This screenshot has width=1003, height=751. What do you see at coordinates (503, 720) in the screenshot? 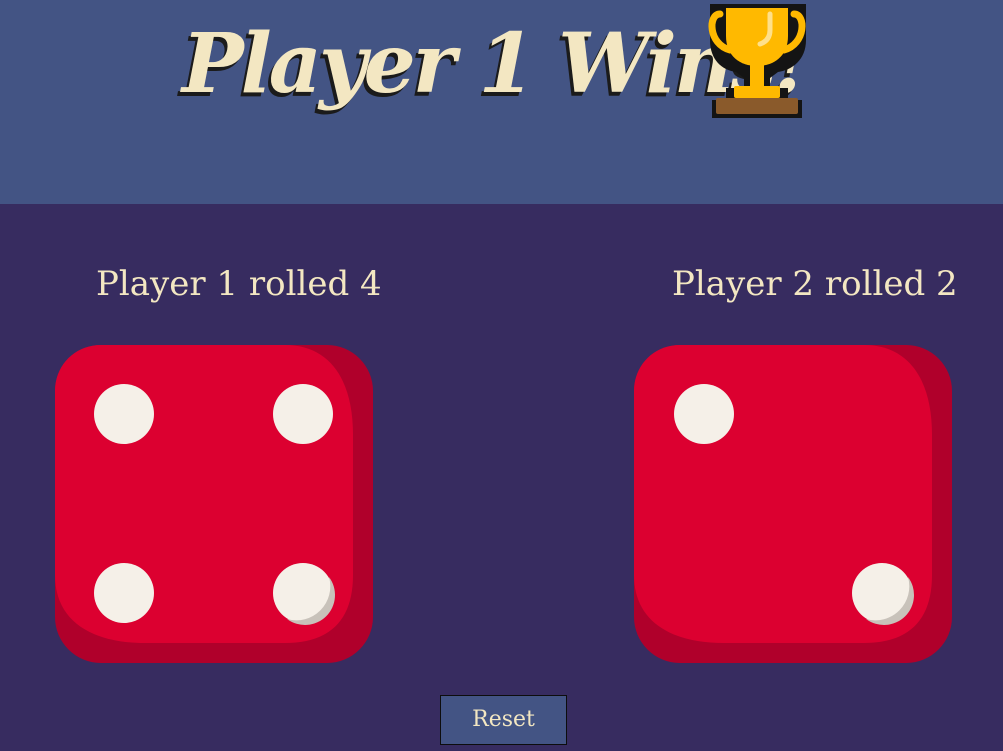
I see `reset-button: Reset` at bounding box center [503, 720].